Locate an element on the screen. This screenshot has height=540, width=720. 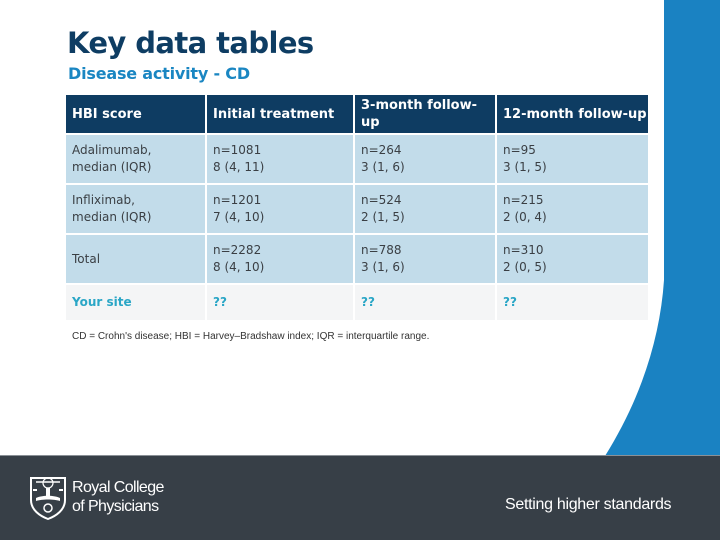
column-header: Initial treatment is located at coordinates (280, 114).